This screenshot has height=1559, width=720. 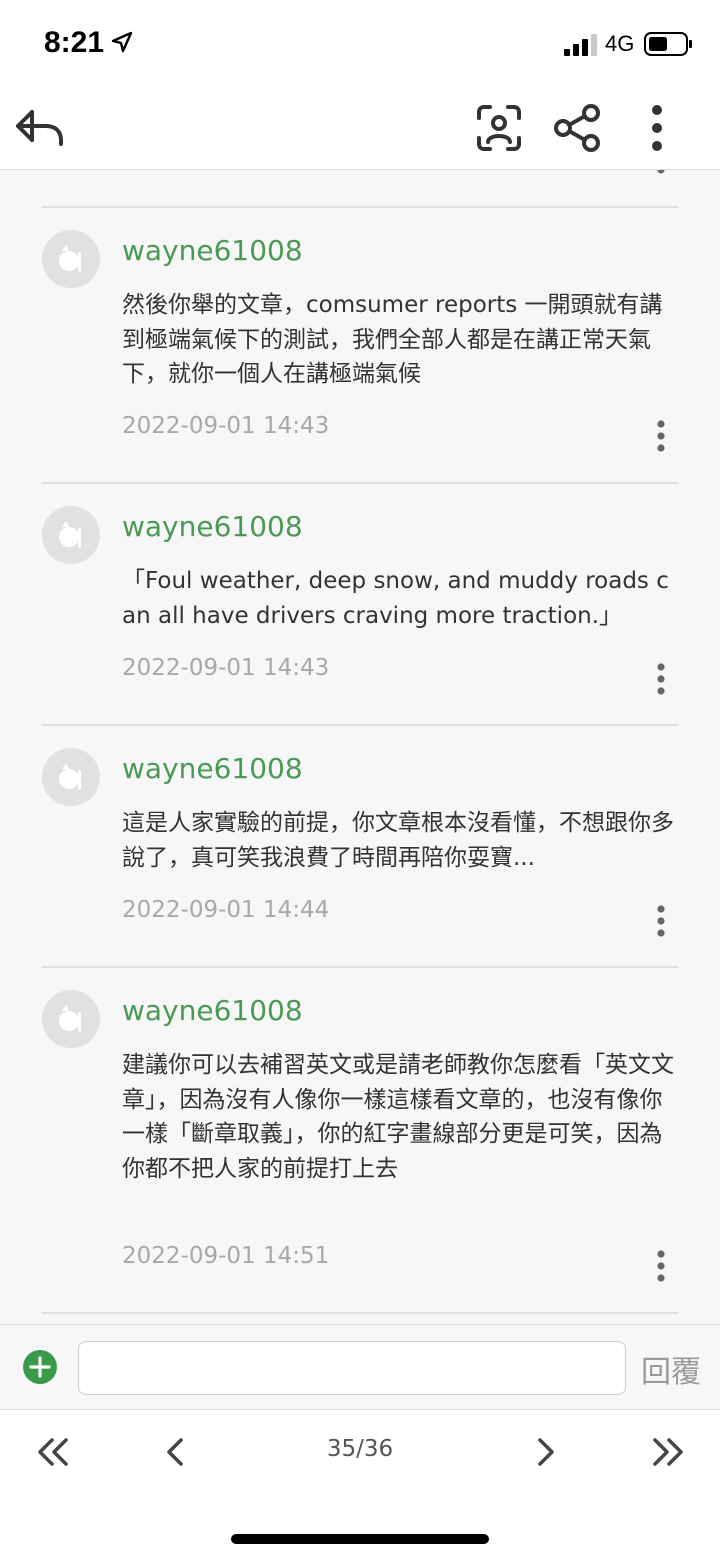 I want to click on prev-page-button, so click(x=175, y=1452).